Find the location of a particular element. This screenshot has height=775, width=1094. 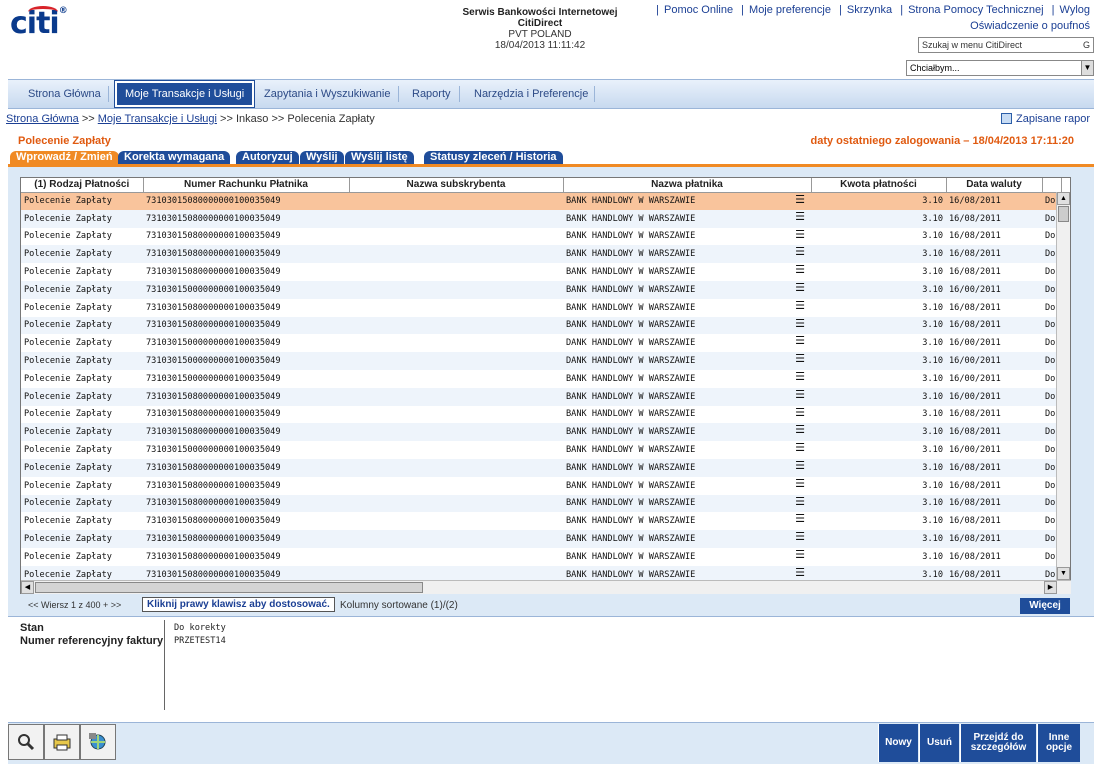

cell-account-number: 73103015080000000100035049 is located at coordinates (246, 201).